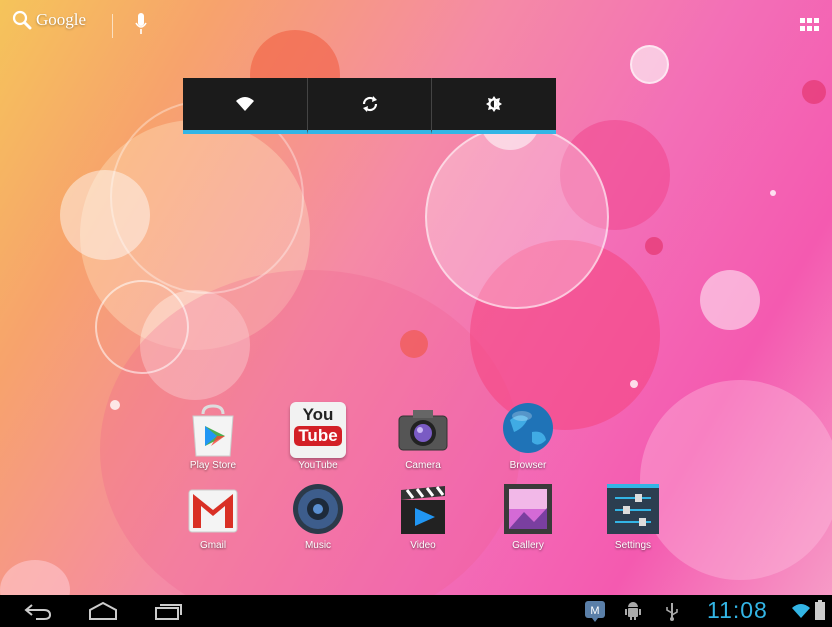  Describe the element at coordinates (801, 611) in the screenshot. I see `wifi-signal-icon` at that location.